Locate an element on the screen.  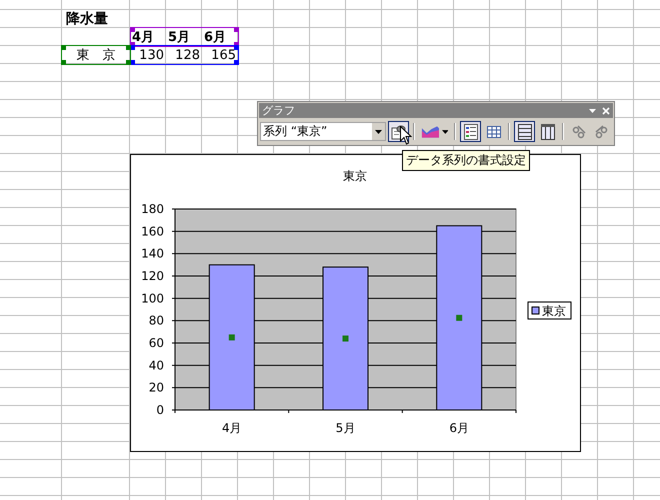
grid-icon is located at coordinates (493, 132).